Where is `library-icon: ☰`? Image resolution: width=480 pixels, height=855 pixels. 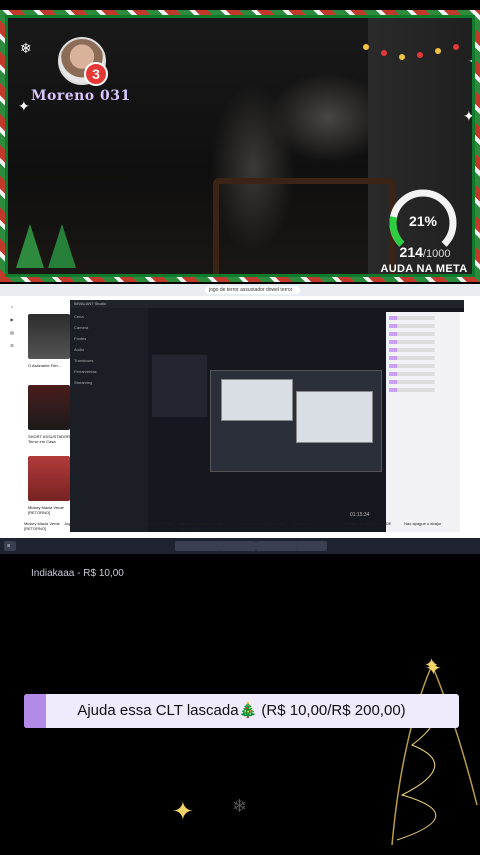 library-icon: ☰ is located at coordinates (12, 345).